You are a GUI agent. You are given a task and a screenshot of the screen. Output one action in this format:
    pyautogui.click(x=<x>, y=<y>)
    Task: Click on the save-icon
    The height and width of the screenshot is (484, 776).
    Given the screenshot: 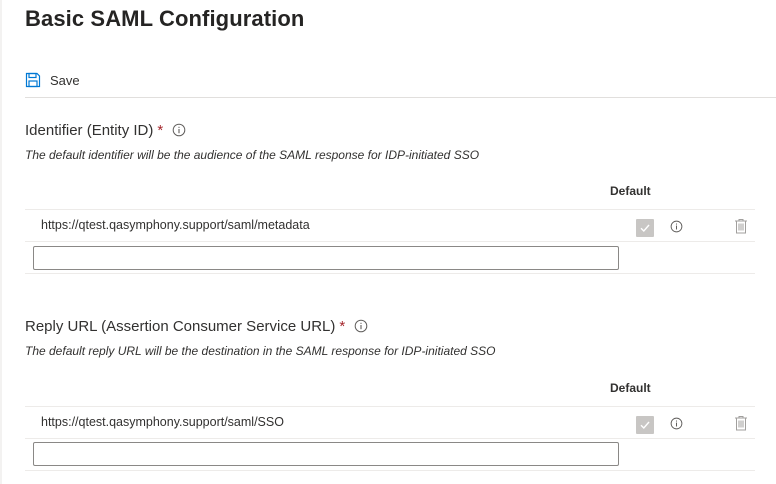 What is the action you would take?
    pyautogui.click(x=33, y=80)
    